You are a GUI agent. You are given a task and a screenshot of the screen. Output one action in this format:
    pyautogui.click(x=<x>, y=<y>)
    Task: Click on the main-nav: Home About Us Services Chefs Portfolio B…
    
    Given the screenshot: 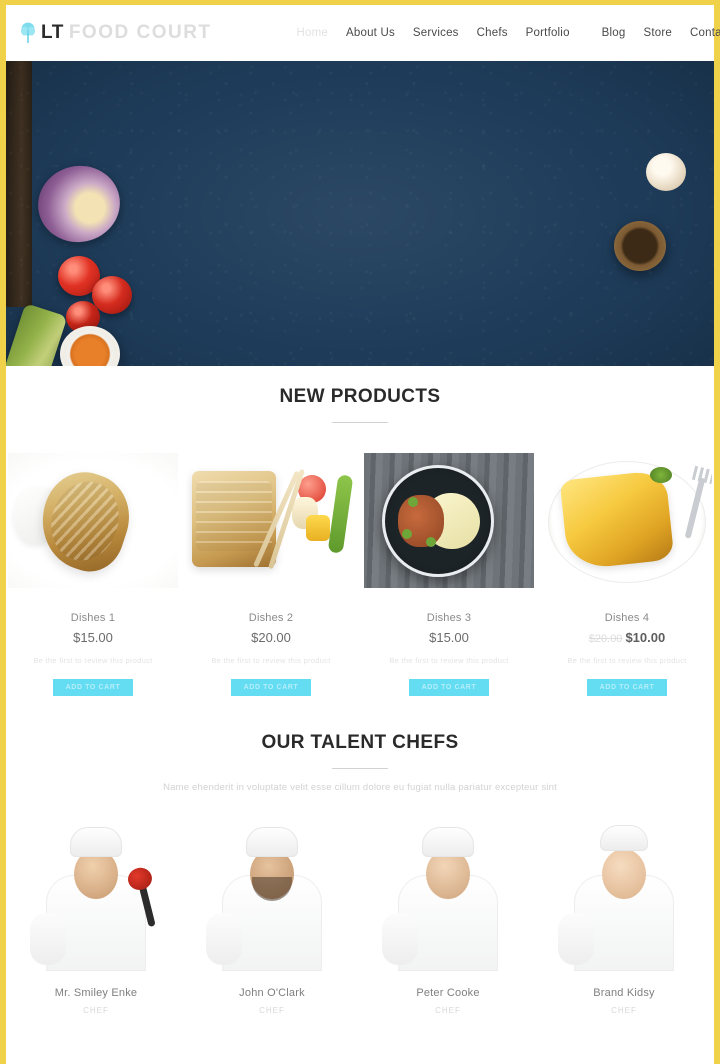 What is the action you would take?
    pyautogui.click(x=504, y=33)
    